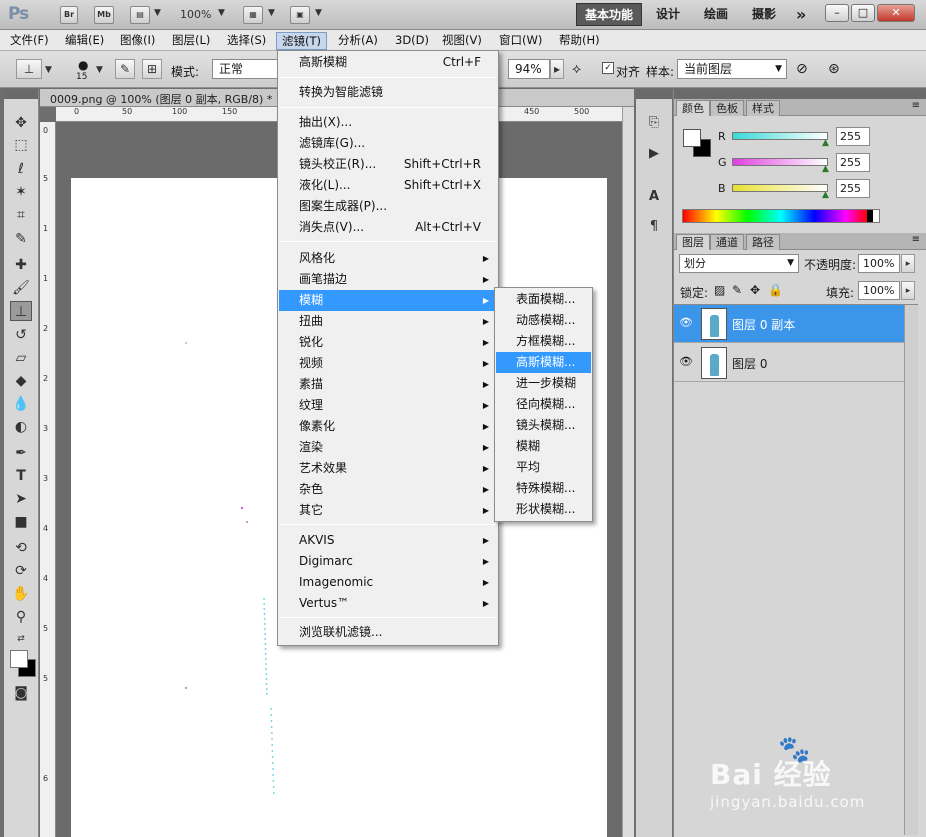 Image resolution: width=926 pixels, height=837 pixels. Describe the element at coordinates (195, 14) in the screenshot. I see `zoom-level: 100%` at that location.